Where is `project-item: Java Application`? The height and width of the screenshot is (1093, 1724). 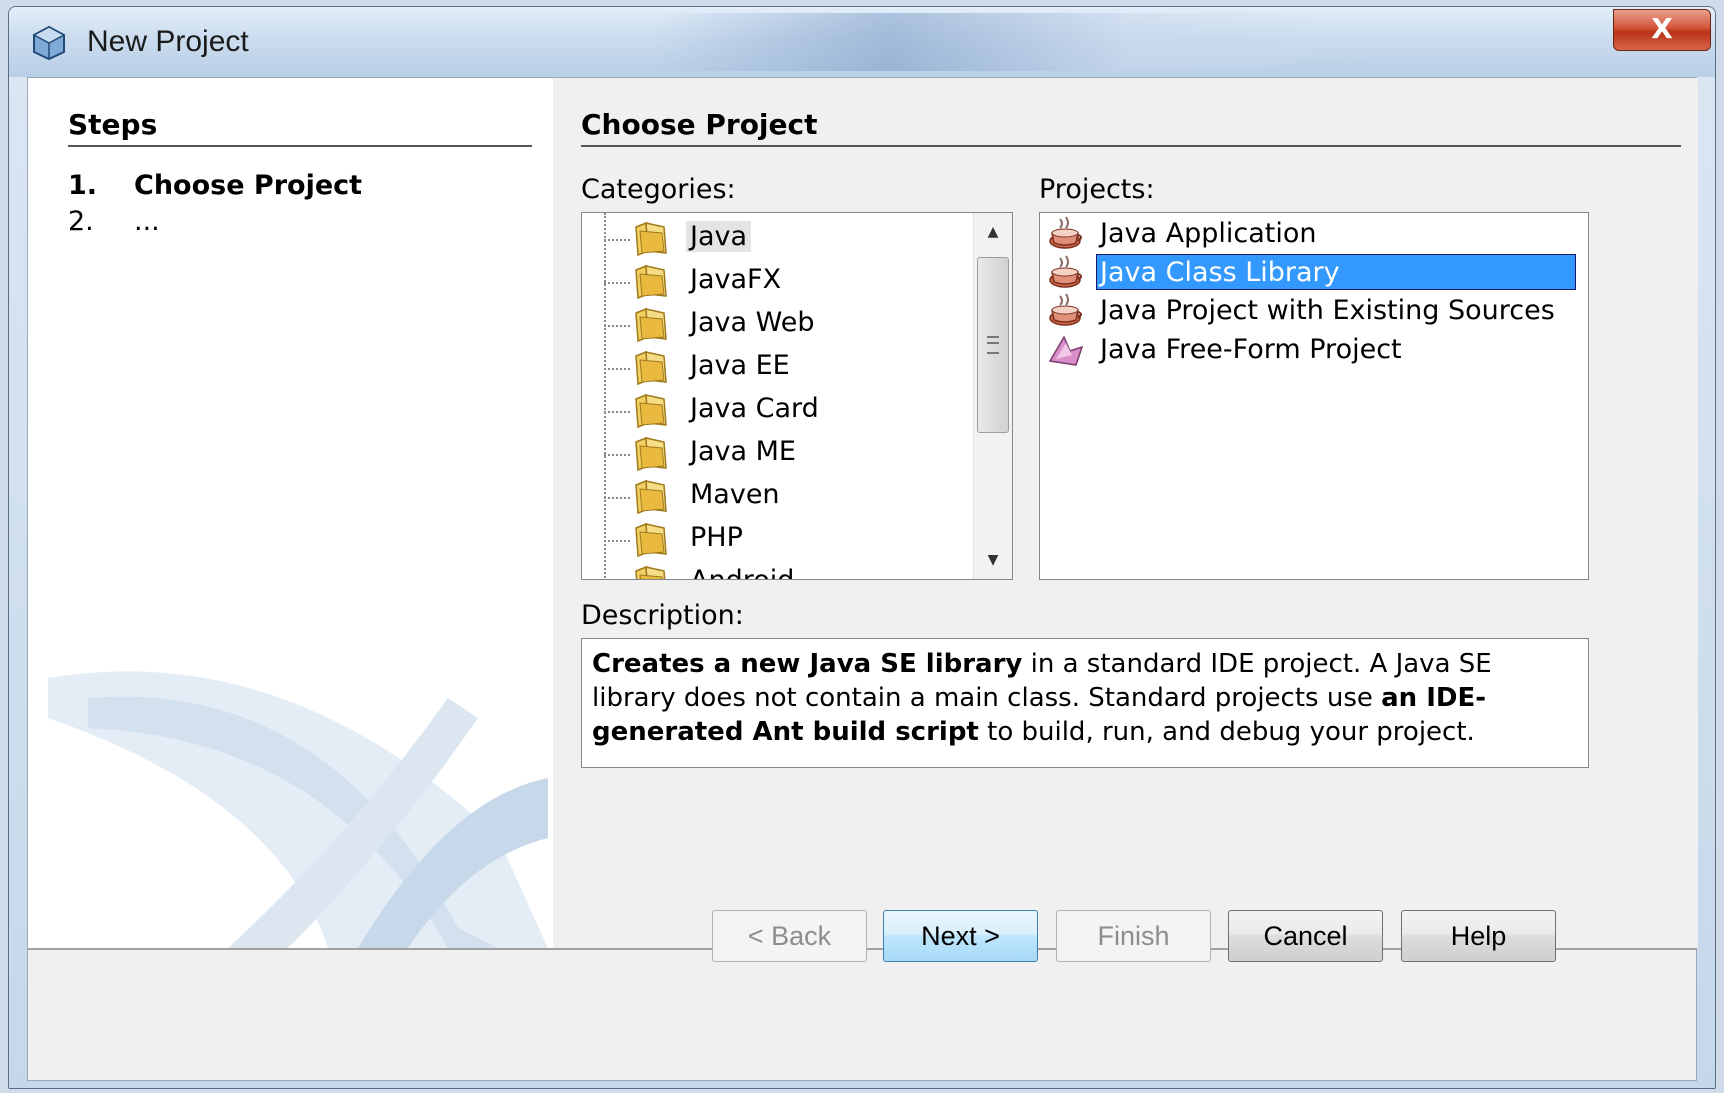
project-item: Java Application is located at coordinates (1313, 234).